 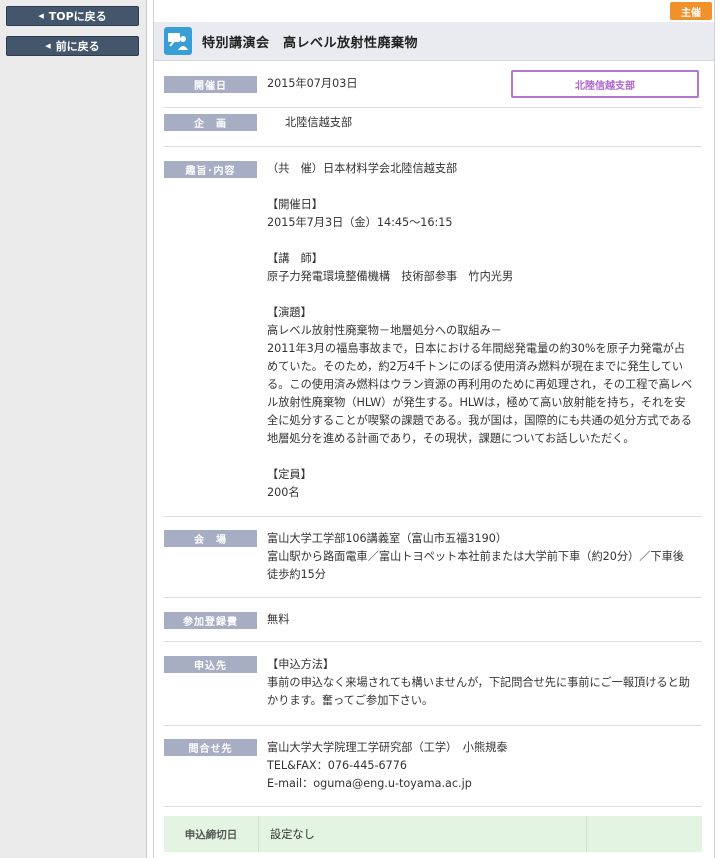 I want to click on event-title-bar: 特別講演会 高レベル放射性廃棄物, so click(x=434, y=41).